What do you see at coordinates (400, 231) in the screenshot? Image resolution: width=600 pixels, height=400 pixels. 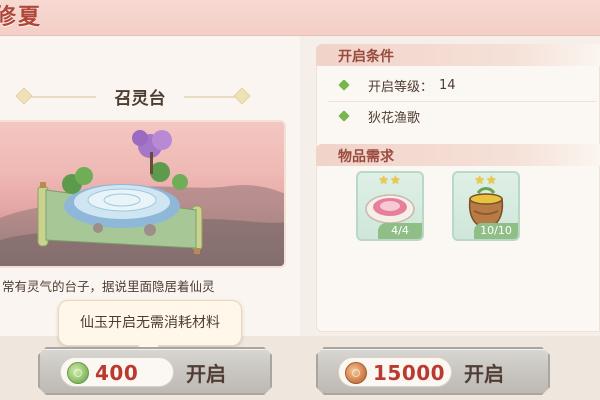 I see `item-count-badge: 4/4` at bounding box center [400, 231].